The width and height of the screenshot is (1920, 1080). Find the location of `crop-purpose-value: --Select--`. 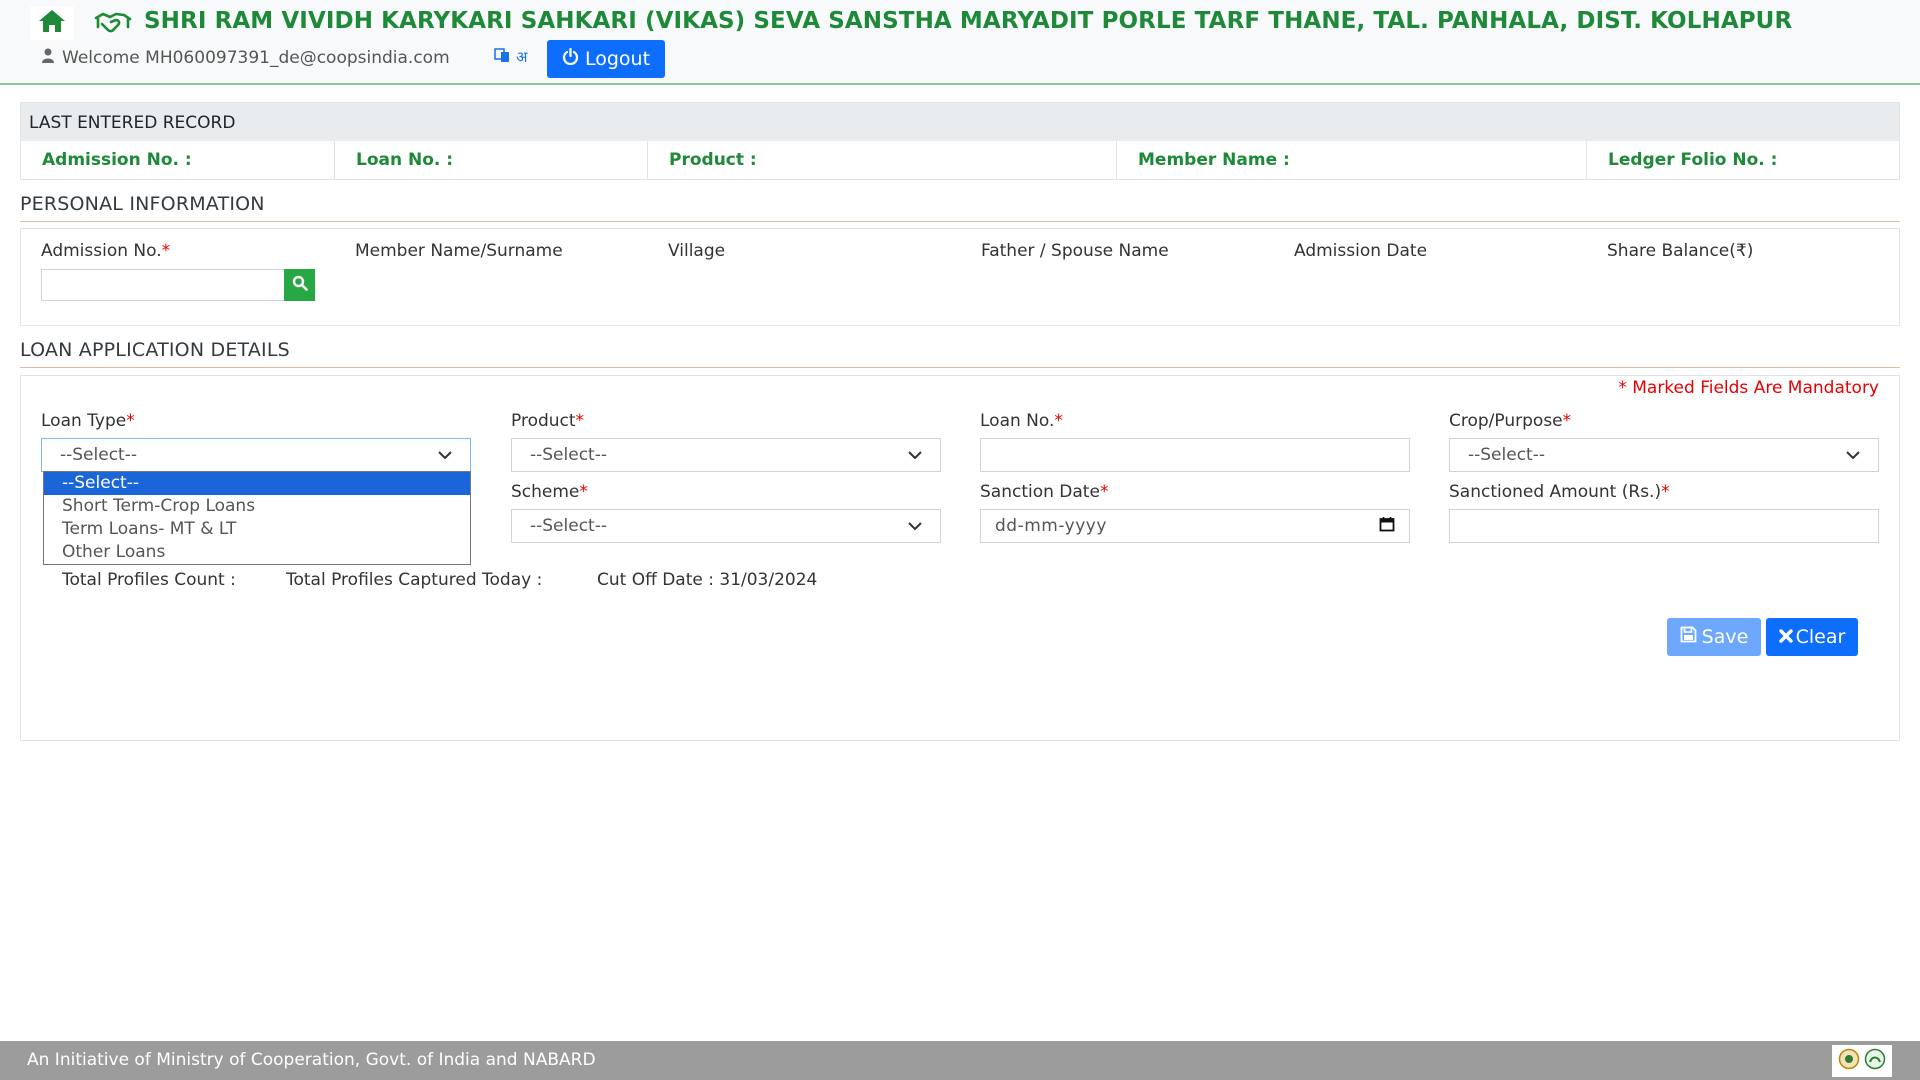

crop-purpose-value: --Select-- is located at coordinates (1506, 455).